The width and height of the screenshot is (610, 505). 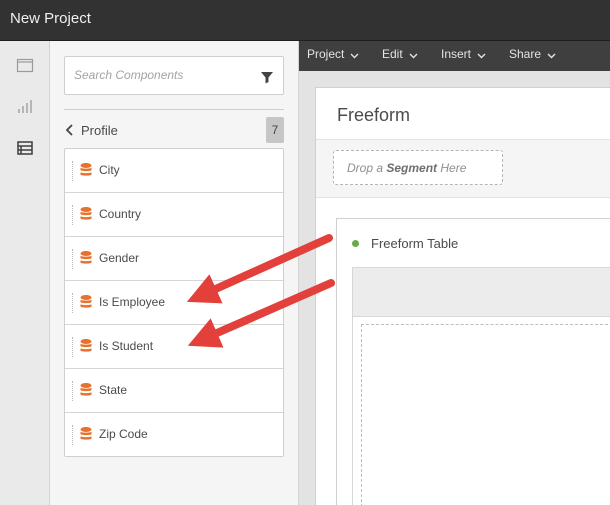 What do you see at coordinates (109, 170) in the screenshot?
I see `item-label: City` at bounding box center [109, 170].